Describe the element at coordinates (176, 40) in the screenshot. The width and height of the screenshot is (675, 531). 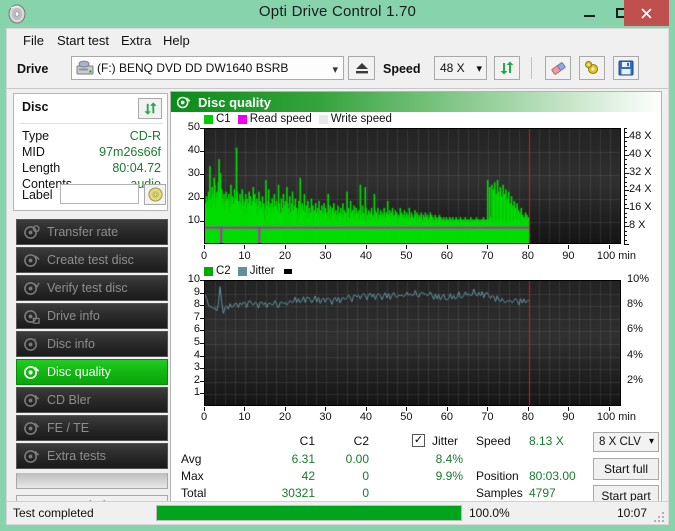
I see `menu-help: Help` at that location.